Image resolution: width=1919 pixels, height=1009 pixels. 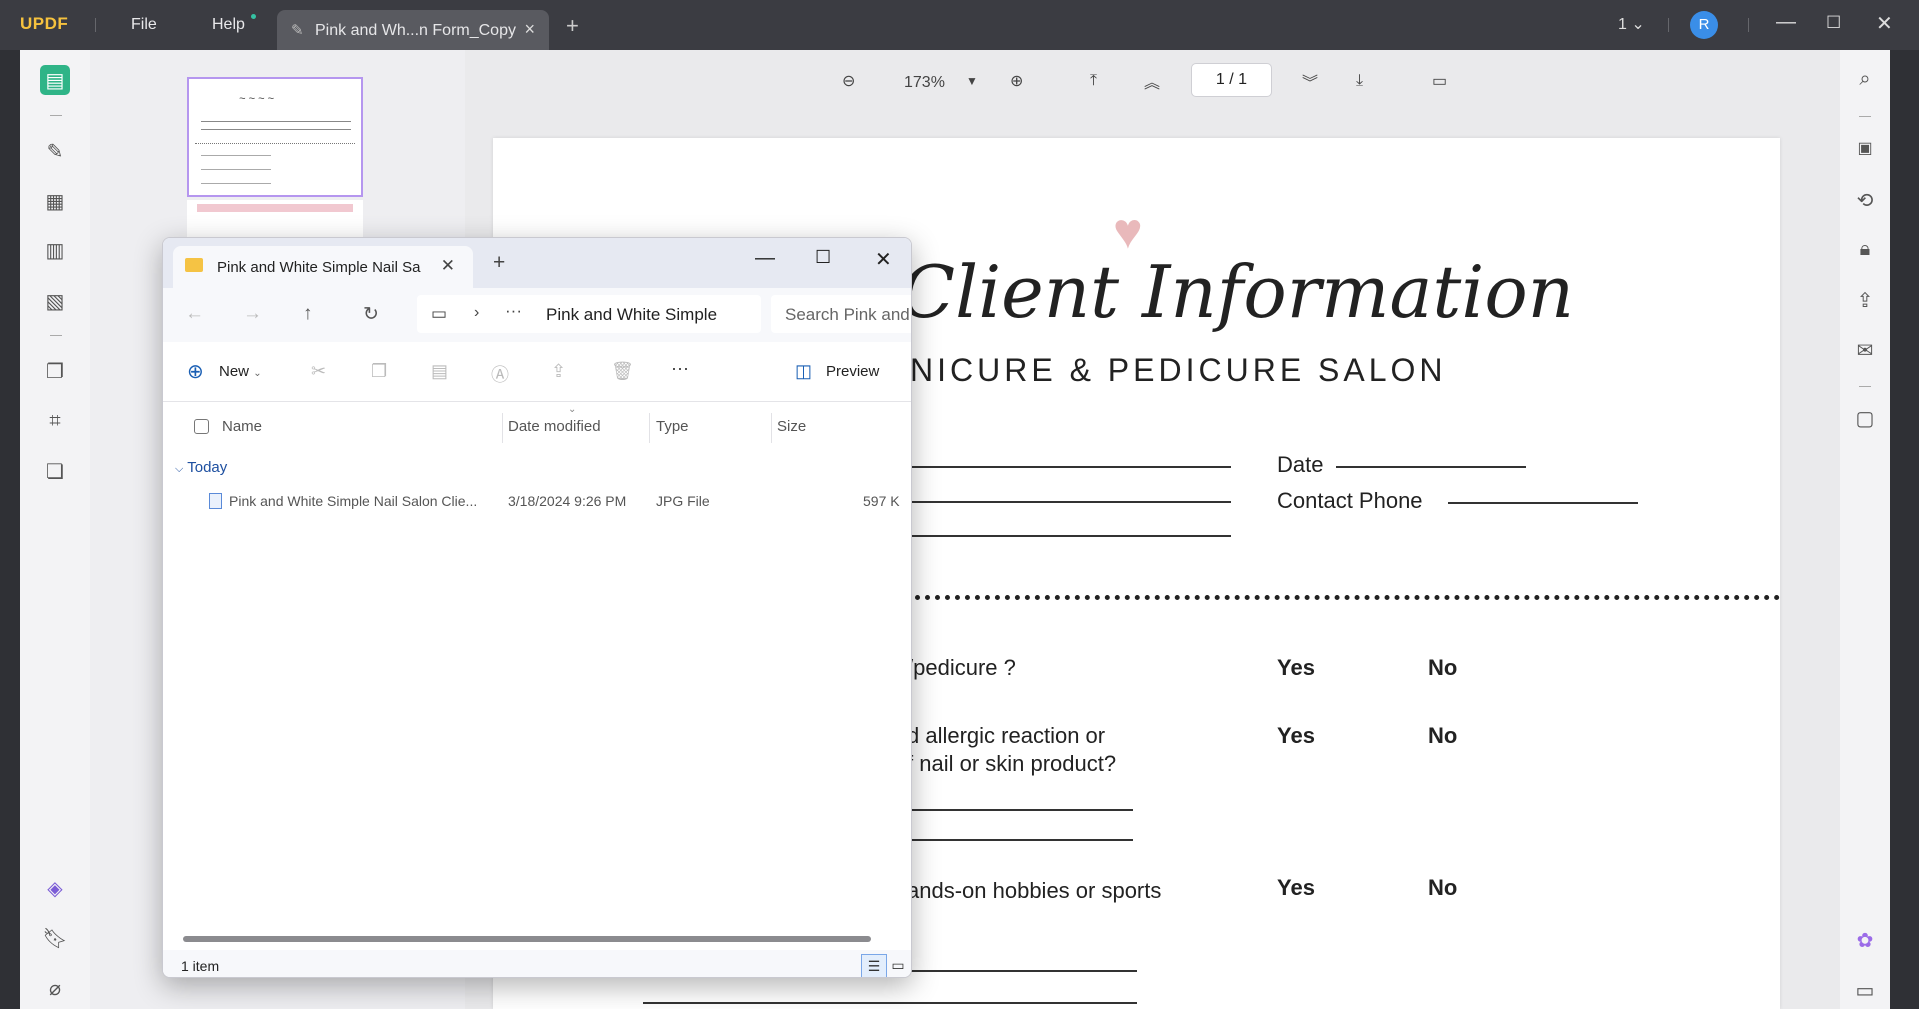 What do you see at coordinates (589, 314) in the screenshot?
I see `address-bar: ▭ › ··· Pink and White Simple` at bounding box center [589, 314].